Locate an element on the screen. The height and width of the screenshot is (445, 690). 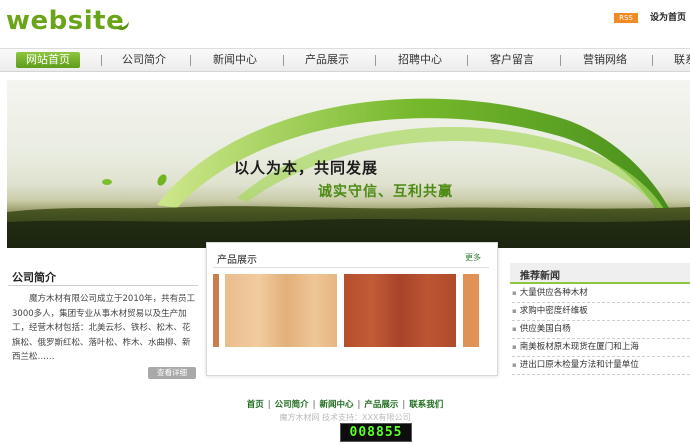
footer-link-about: 公司简介 is located at coordinates (292, 405).